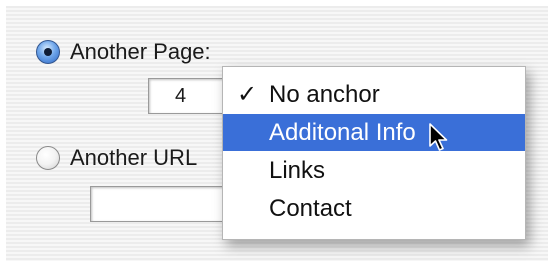  Describe the element at coordinates (247, 94) in the screenshot. I see `checkmark-icon: ✓` at that location.